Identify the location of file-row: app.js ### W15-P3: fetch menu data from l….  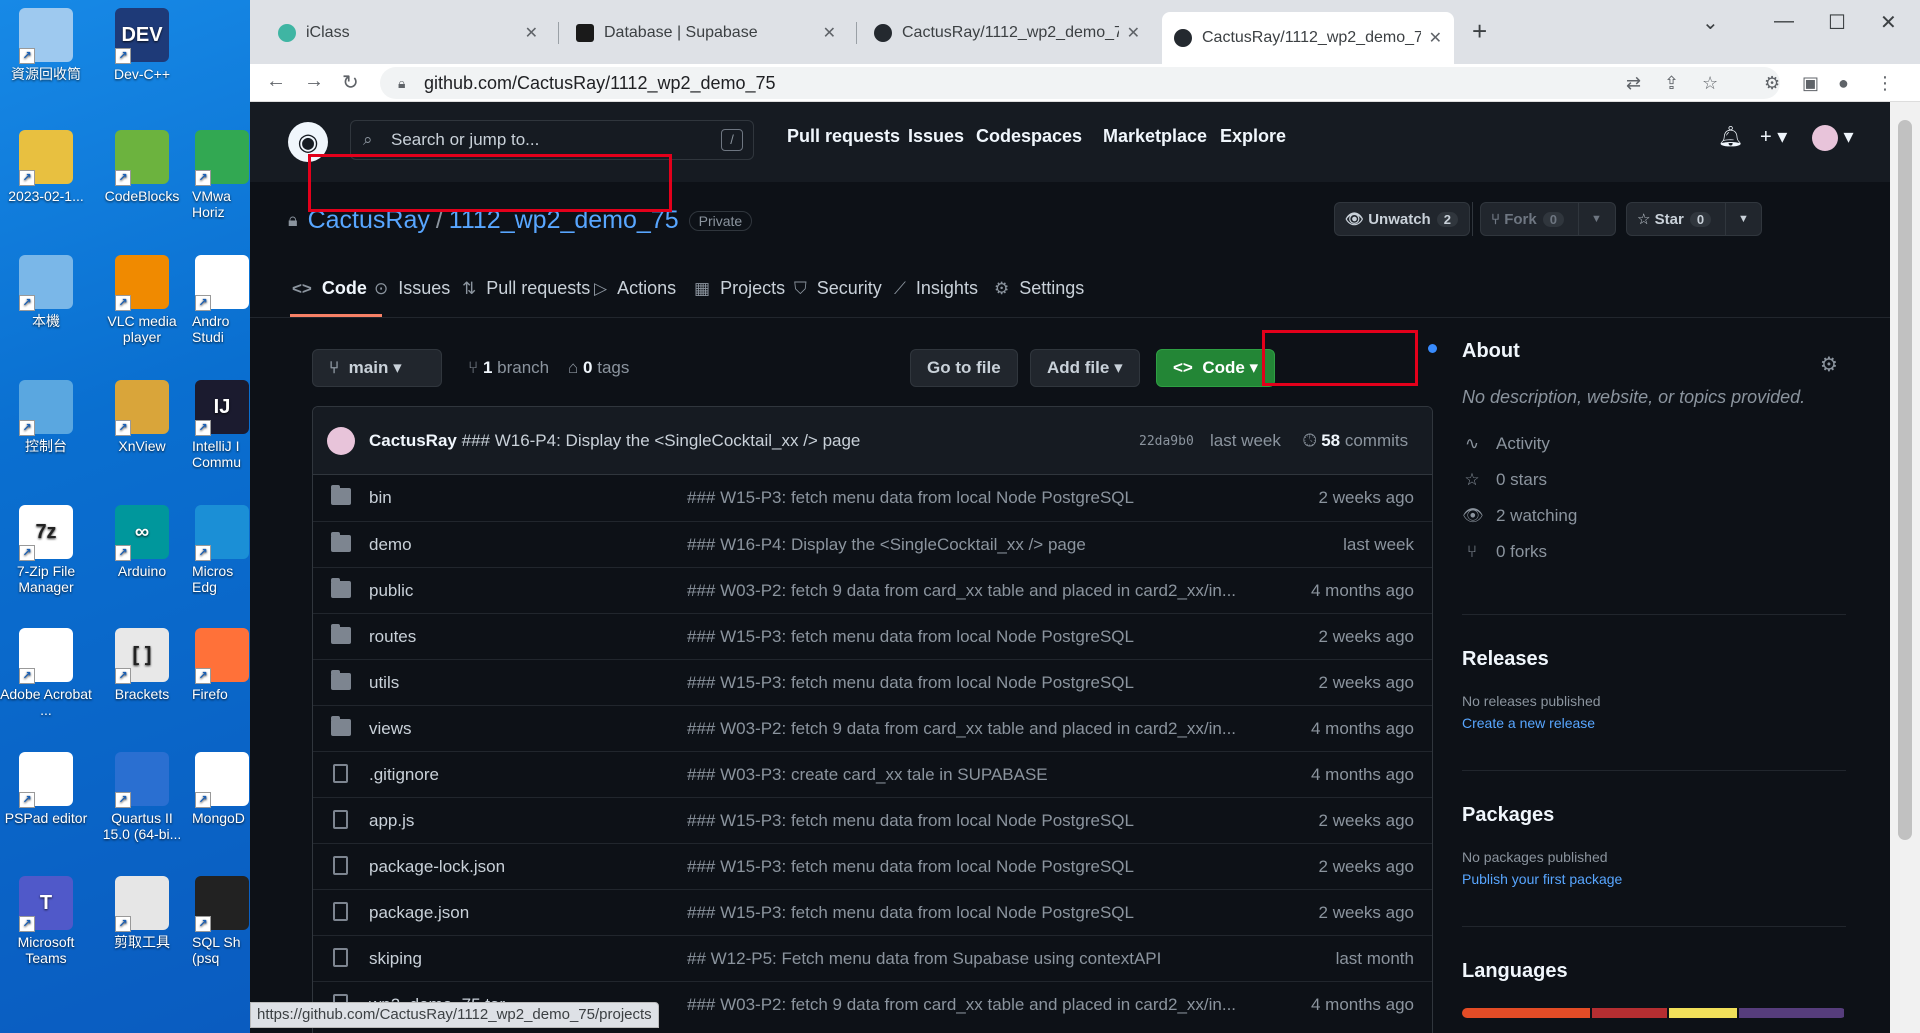
(872, 820).